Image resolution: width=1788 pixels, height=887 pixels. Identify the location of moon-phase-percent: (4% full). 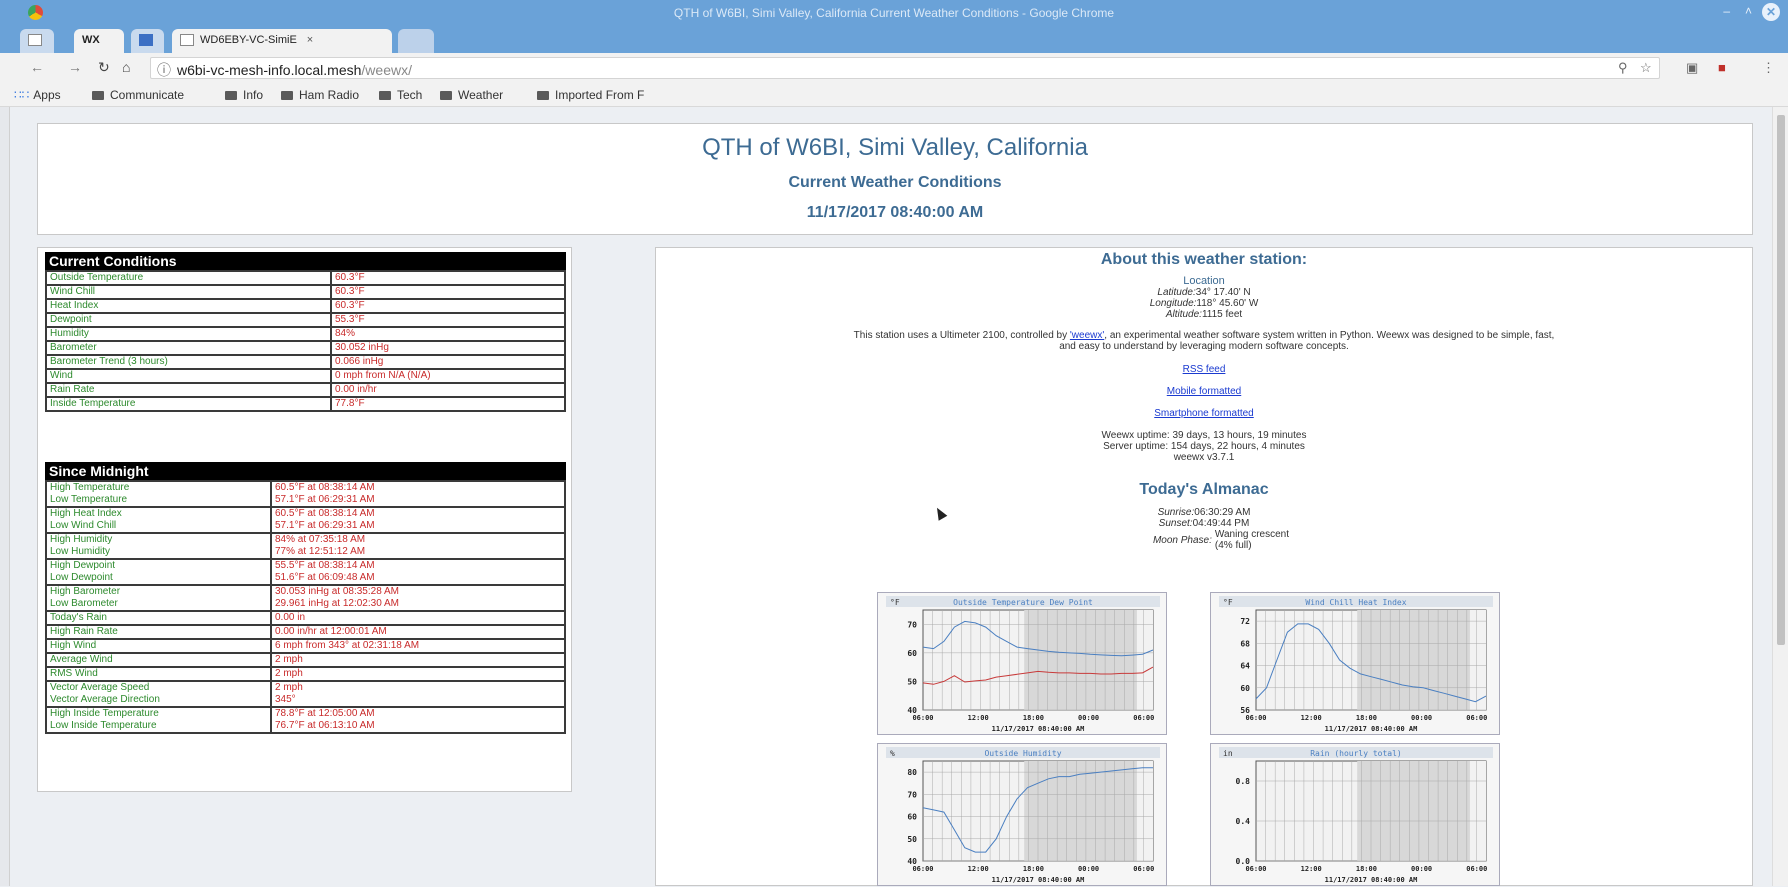
(1233, 545).